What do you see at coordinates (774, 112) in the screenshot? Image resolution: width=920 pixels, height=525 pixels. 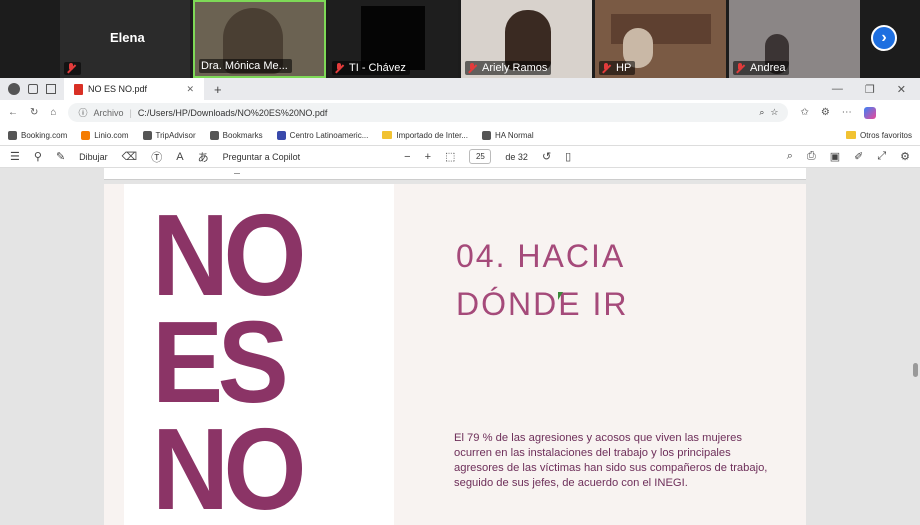 I see `favorite-star-icon: ☆` at bounding box center [774, 112].